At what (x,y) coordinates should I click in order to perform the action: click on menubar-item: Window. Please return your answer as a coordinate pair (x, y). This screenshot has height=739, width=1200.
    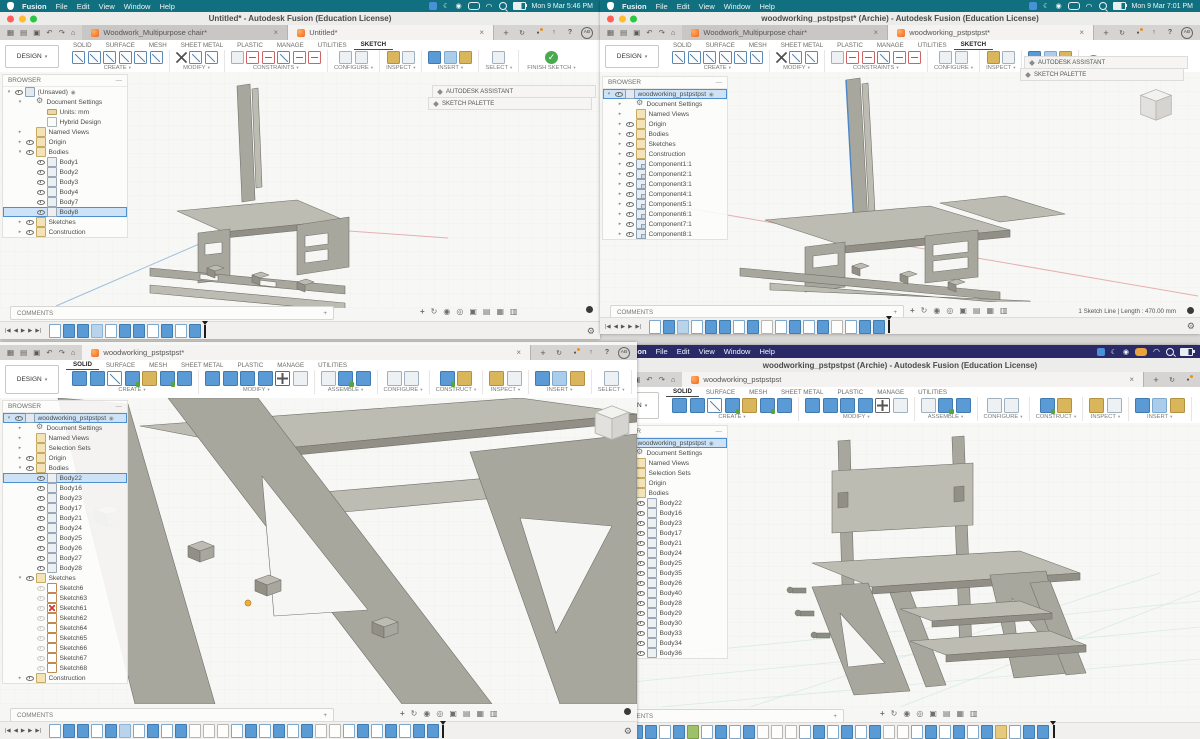
    Looking at the image, I should click on (737, 351).